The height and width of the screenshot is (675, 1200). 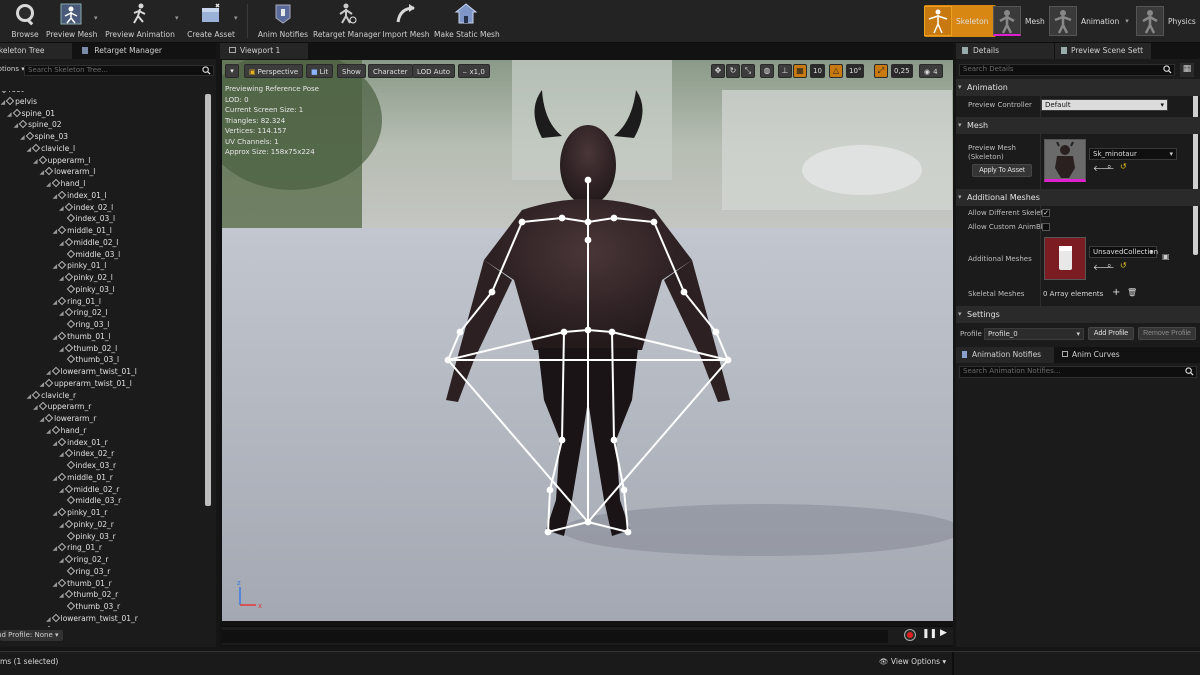 What do you see at coordinates (86, 277) in the screenshot?
I see `tree-row-pinky_02_l: ◢ pinky_02_l` at bounding box center [86, 277].